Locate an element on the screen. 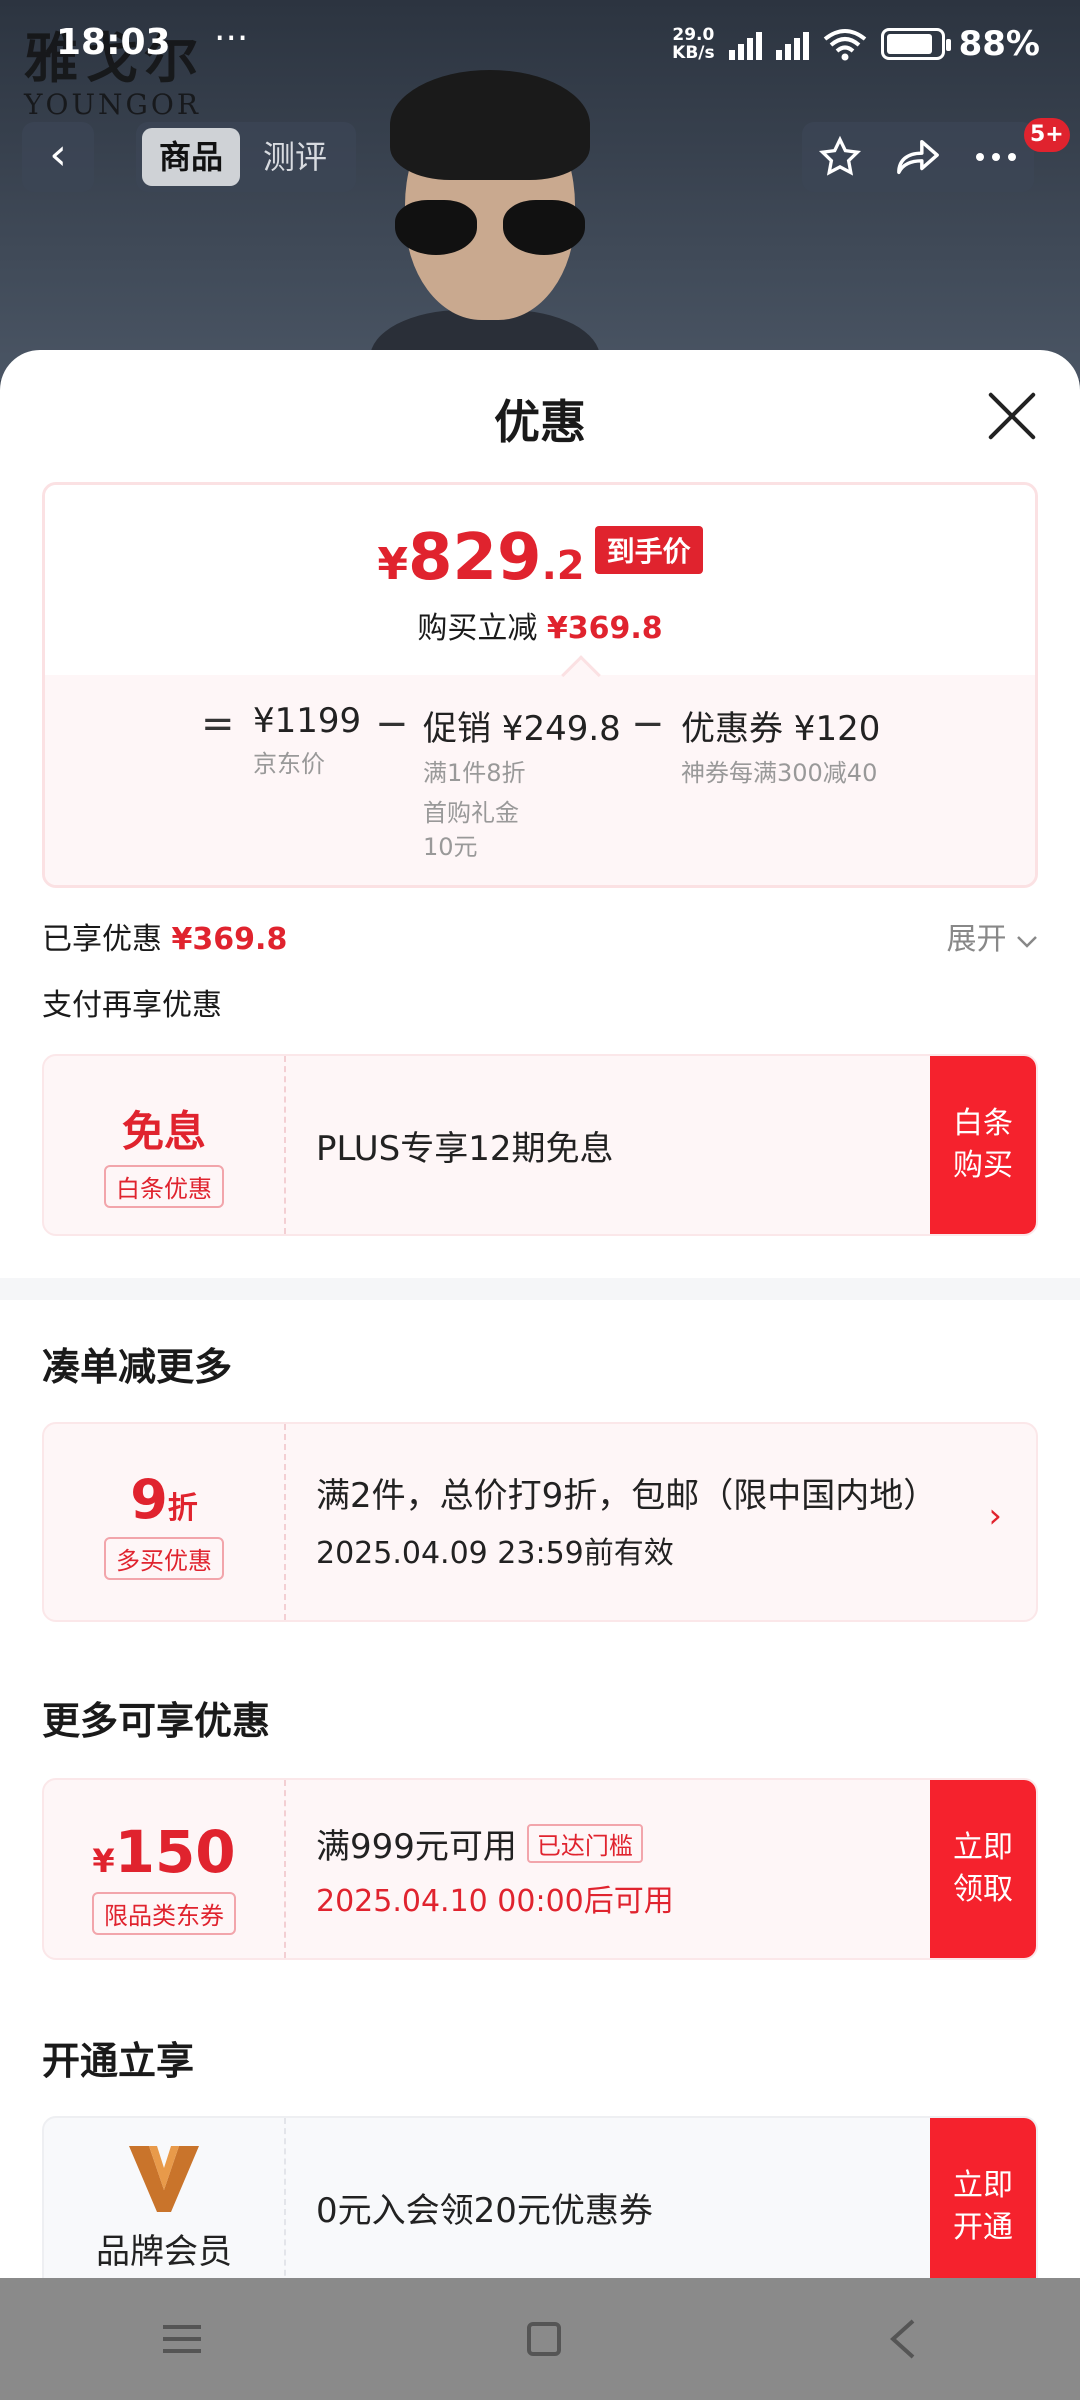 This screenshot has height=2400, width=1080. coupon-validity: 2025.04.10 00:00后可用 is located at coordinates (495, 1901).